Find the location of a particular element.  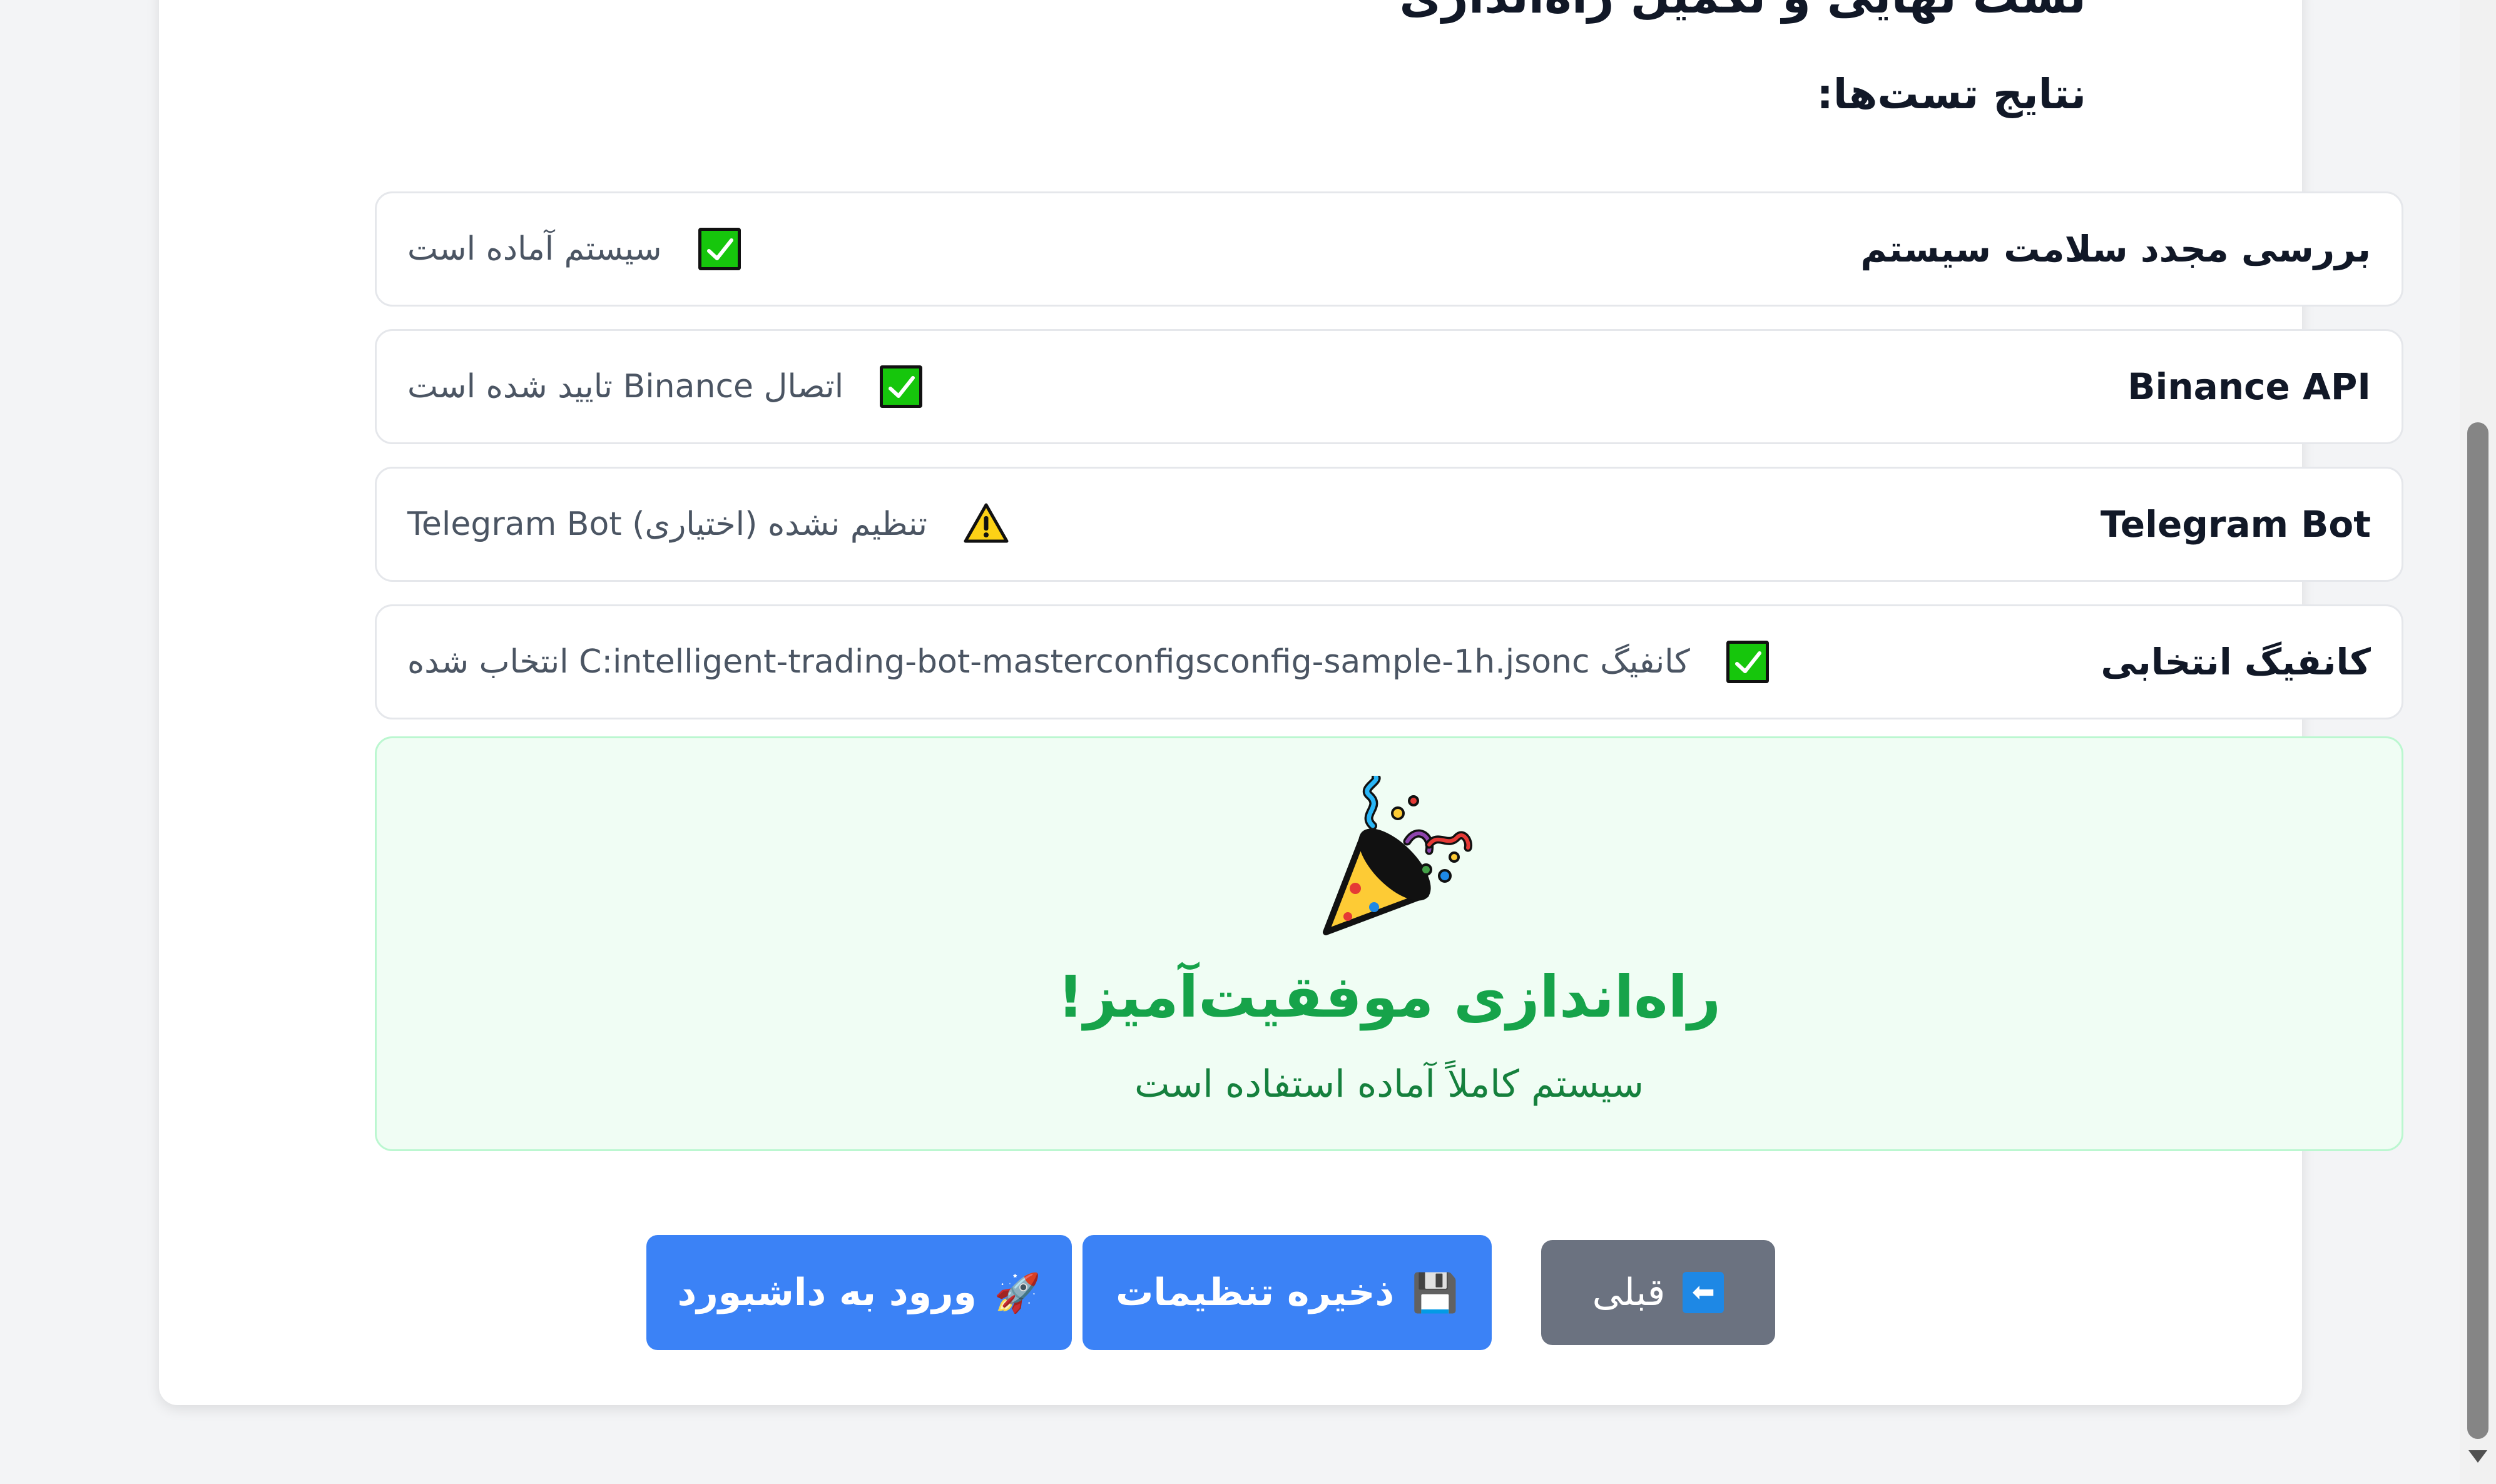

test-status: سیستم آماده است is located at coordinates (574, 249).